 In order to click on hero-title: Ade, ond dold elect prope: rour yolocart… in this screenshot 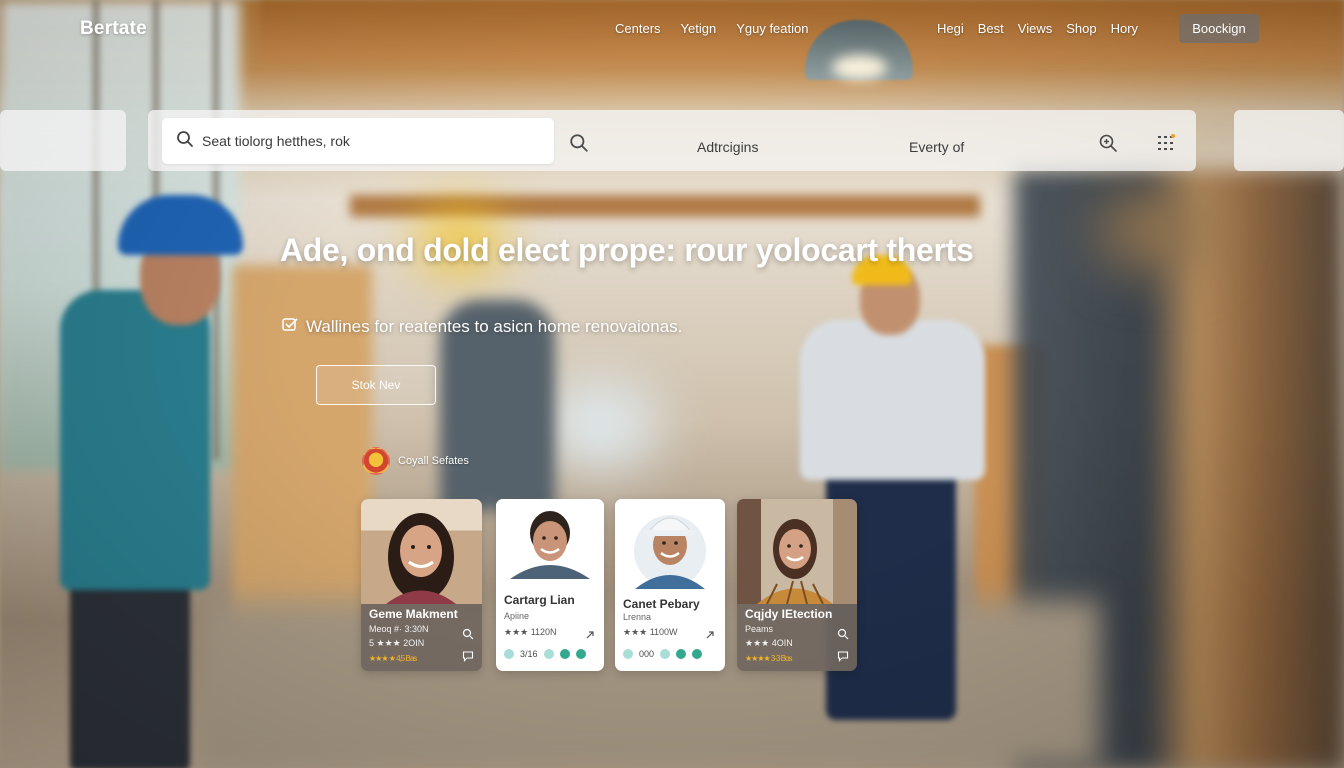, I will do `click(627, 250)`.